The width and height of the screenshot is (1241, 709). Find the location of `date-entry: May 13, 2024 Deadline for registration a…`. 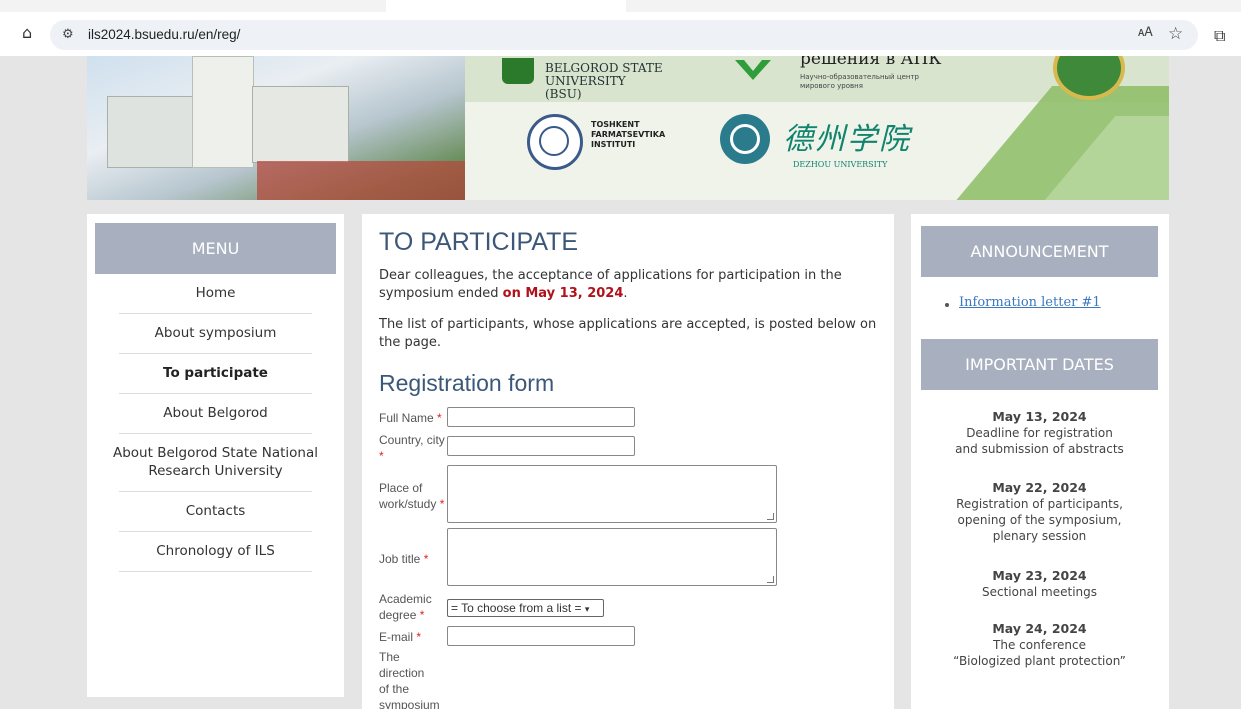

date-entry: May 13, 2024 Deadline for registration a… is located at coordinates (1039, 433).